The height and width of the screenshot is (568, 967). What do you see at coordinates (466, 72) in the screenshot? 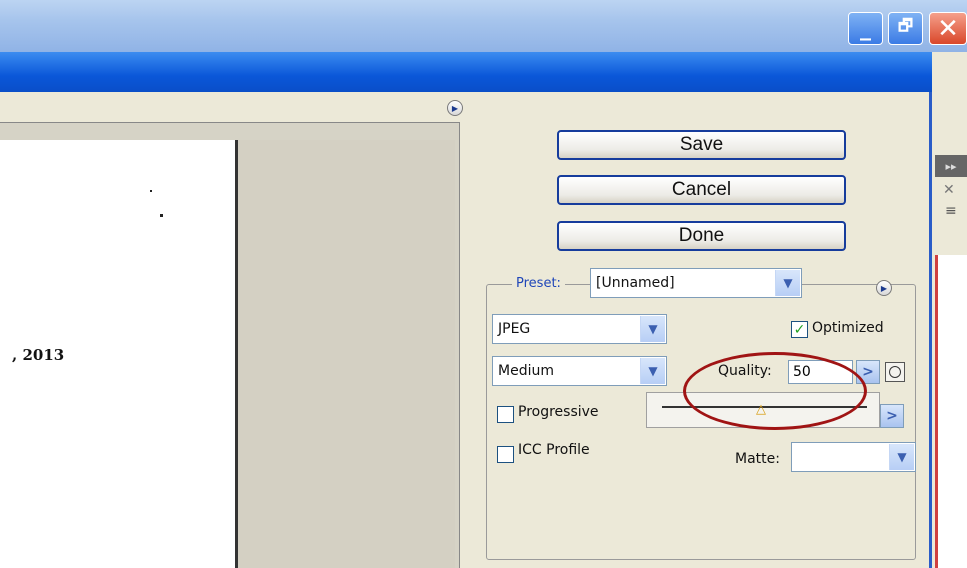
I see `dialog-titlebar` at bounding box center [466, 72].